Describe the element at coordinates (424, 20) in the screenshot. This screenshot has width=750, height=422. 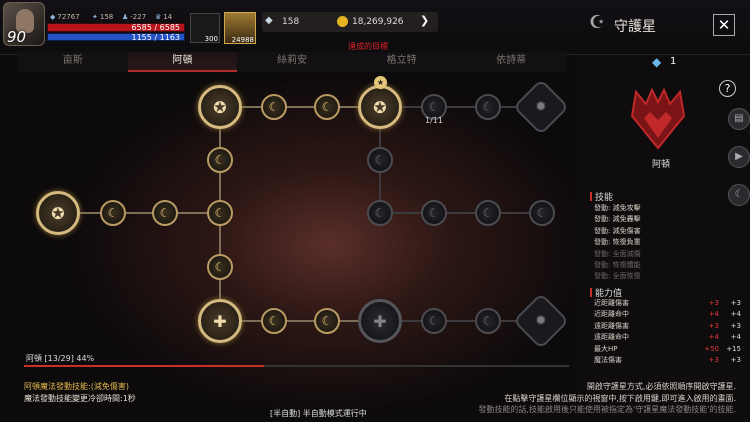
I see `currency-expand-arrow-icon: ❯` at that location.